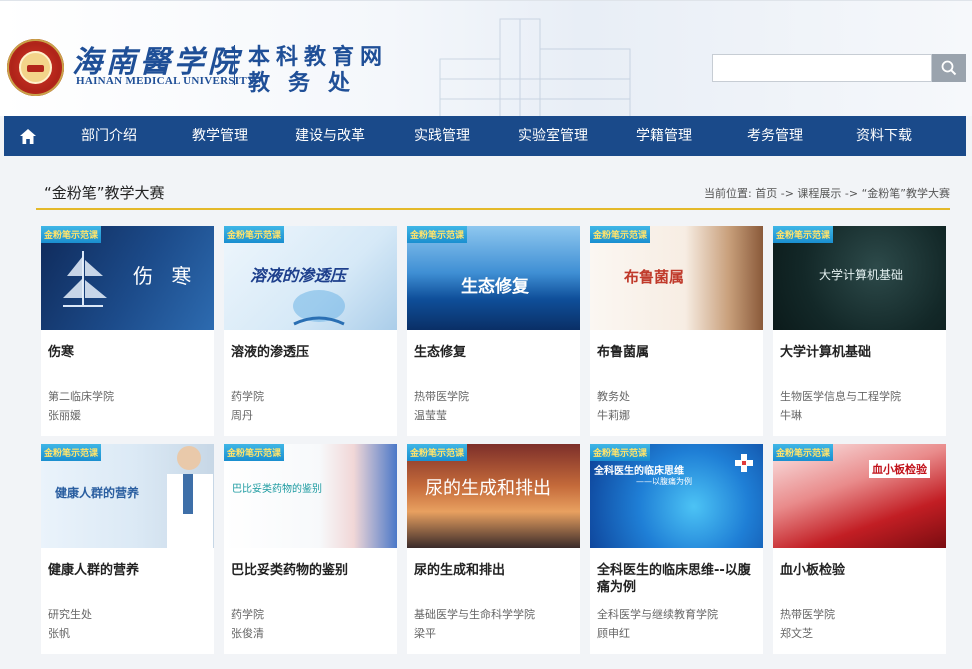 This screenshot has width=972, height=669. Describe the element at coordinates (613, 396) in the screenshot. I see `course-college: 教务处` at that location.